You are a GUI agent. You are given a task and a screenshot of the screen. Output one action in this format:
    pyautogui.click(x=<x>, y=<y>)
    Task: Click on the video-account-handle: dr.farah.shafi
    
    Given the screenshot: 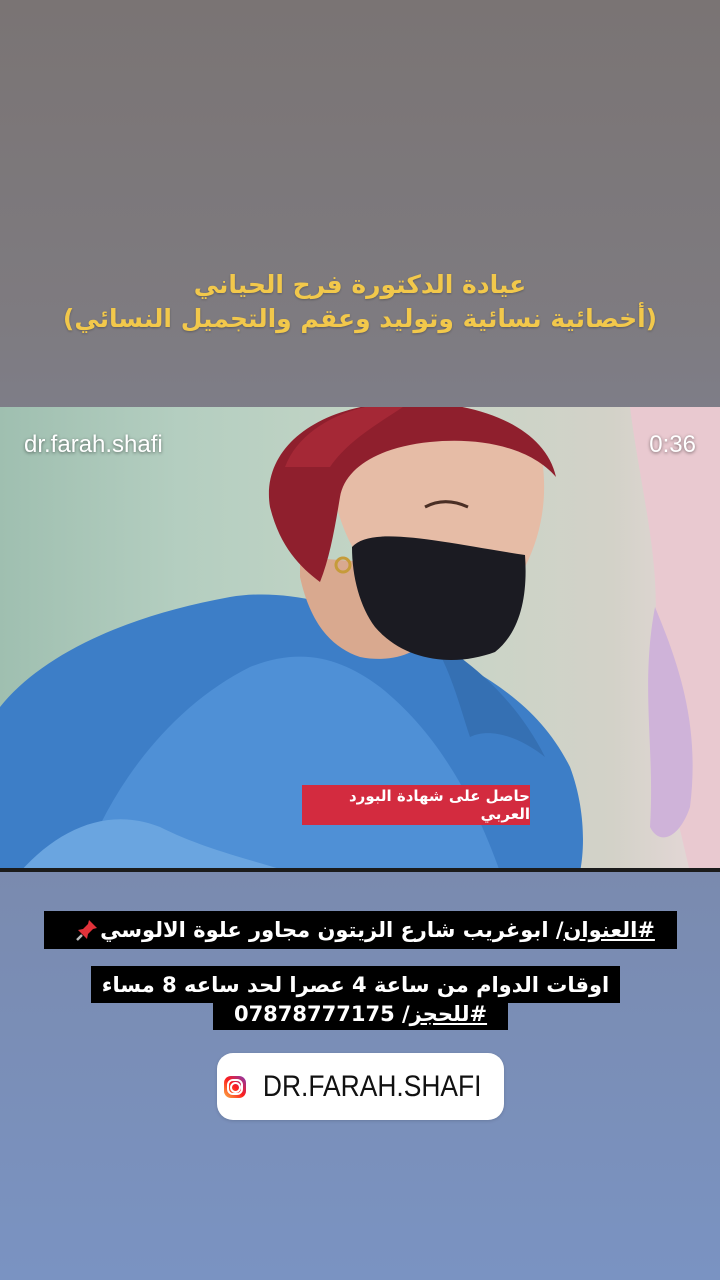 What is the action you would take?
    pyautogui.click(x=93, y=444)
    